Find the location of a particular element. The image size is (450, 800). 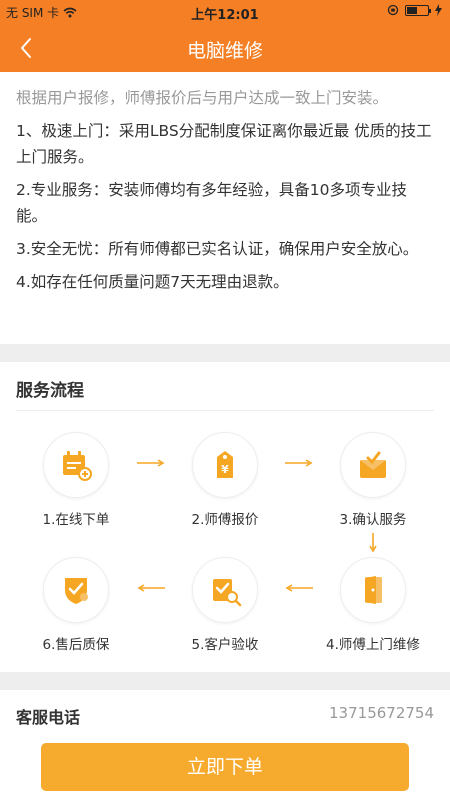

step-label: 2.师傅报价 is located at coordinates (225, 520).